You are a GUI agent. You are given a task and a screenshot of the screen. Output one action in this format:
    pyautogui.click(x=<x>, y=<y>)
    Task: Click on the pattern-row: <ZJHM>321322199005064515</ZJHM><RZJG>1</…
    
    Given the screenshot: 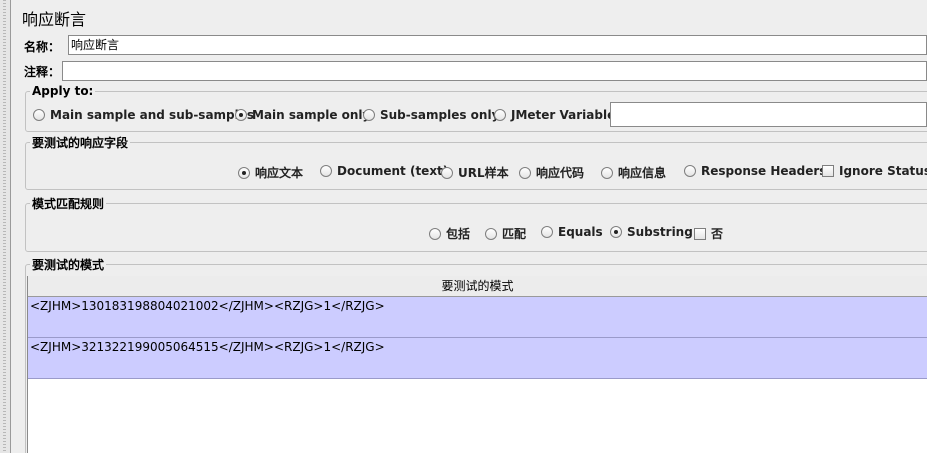 What is the action you would take?
    pyautogui.click(x=477, y=358)
    